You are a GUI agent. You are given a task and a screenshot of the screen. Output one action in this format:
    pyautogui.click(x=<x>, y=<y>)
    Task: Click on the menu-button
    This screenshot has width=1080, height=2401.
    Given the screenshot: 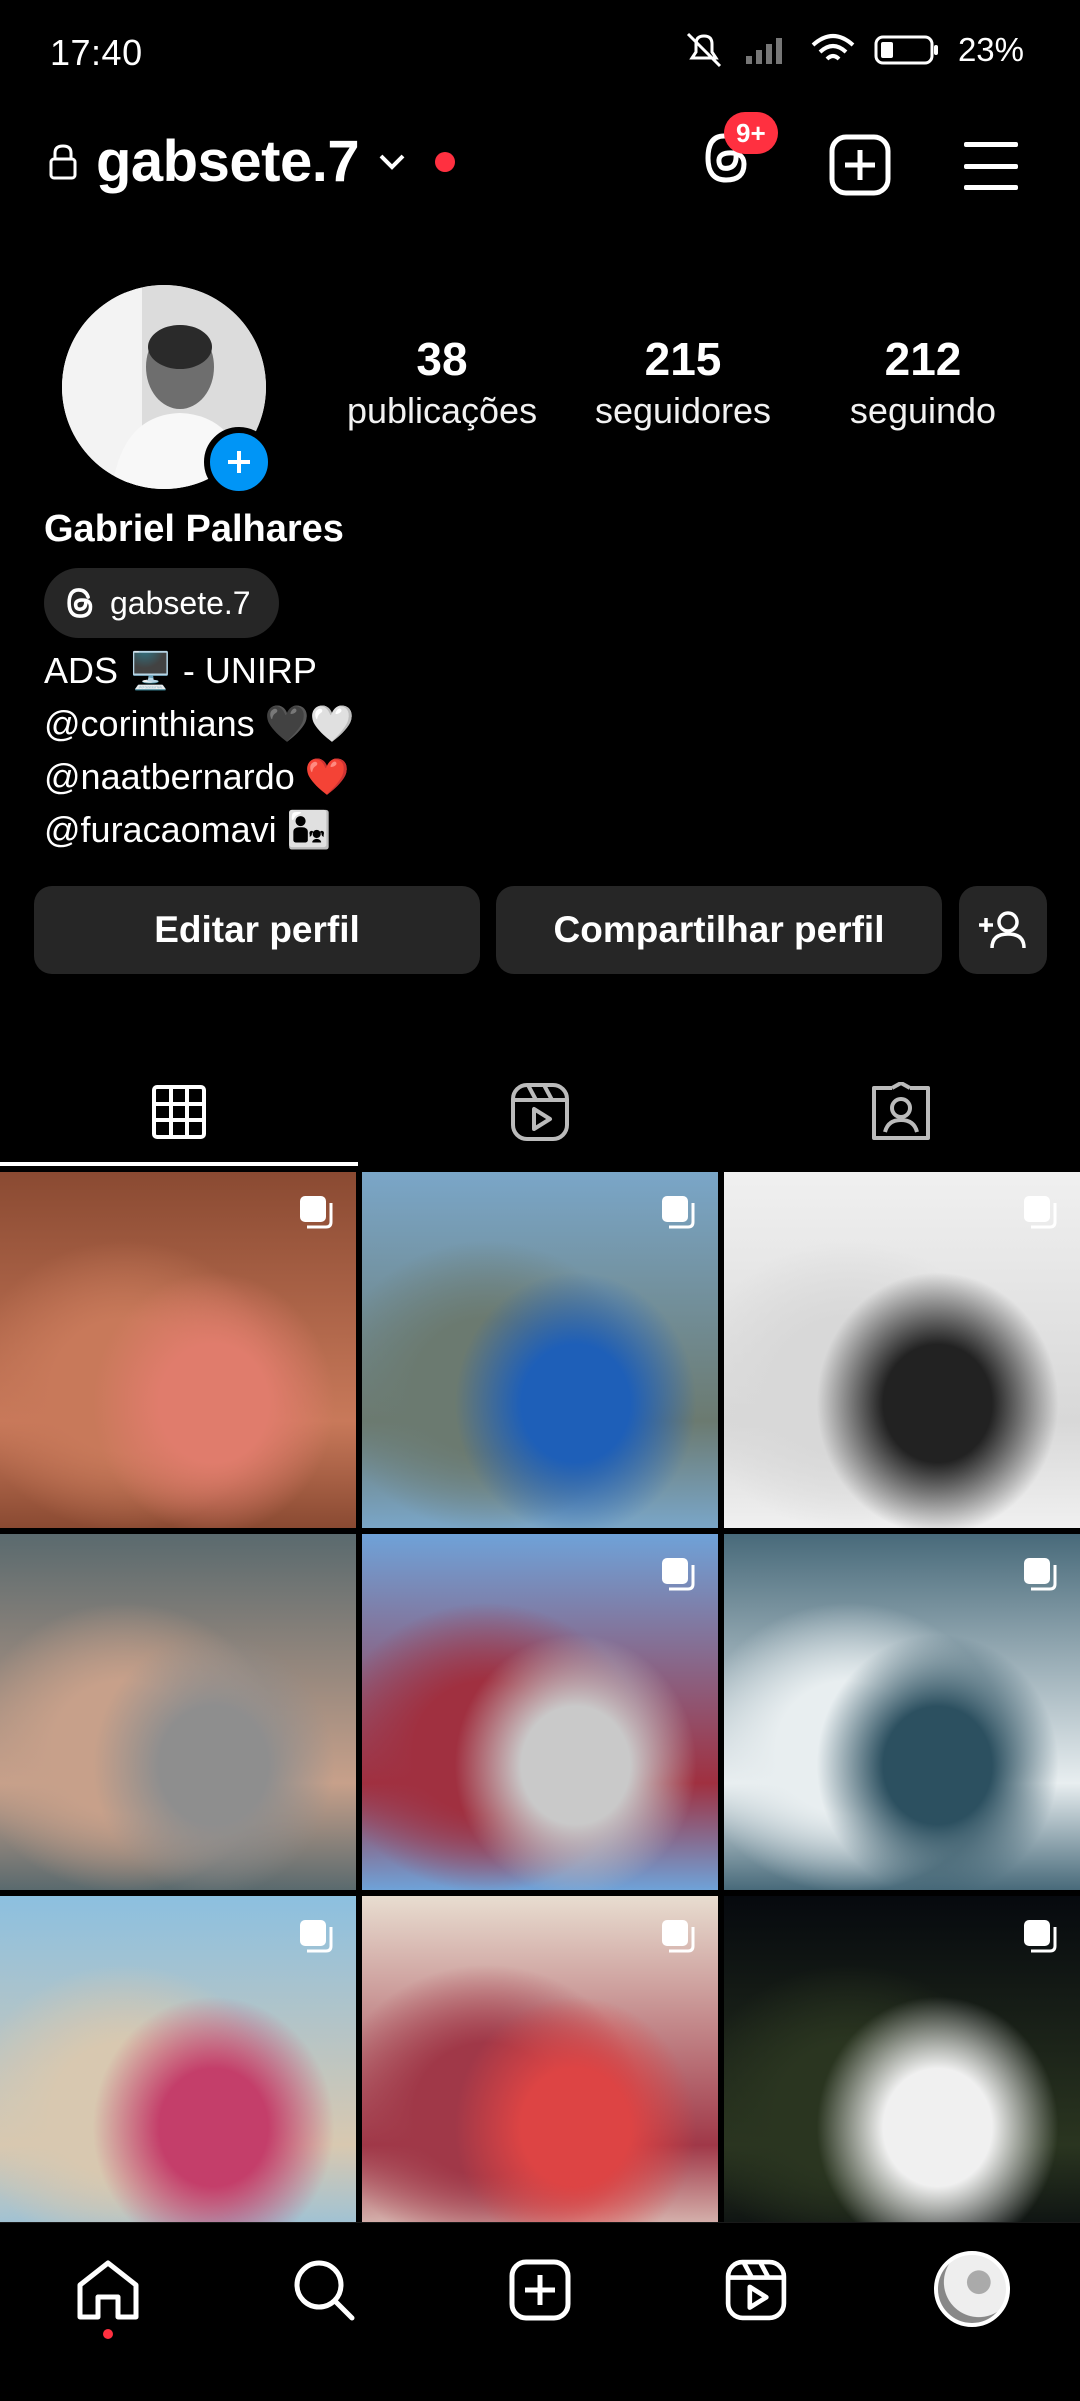 What is the action you would take?
    pyautogui.click(x=991, y=166)
    